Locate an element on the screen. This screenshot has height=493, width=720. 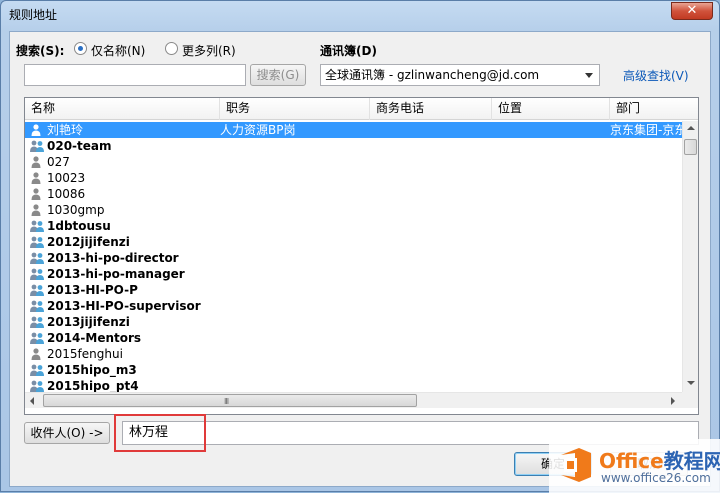
watermark-title: Office教程网 is located at coordinates (659, 459).